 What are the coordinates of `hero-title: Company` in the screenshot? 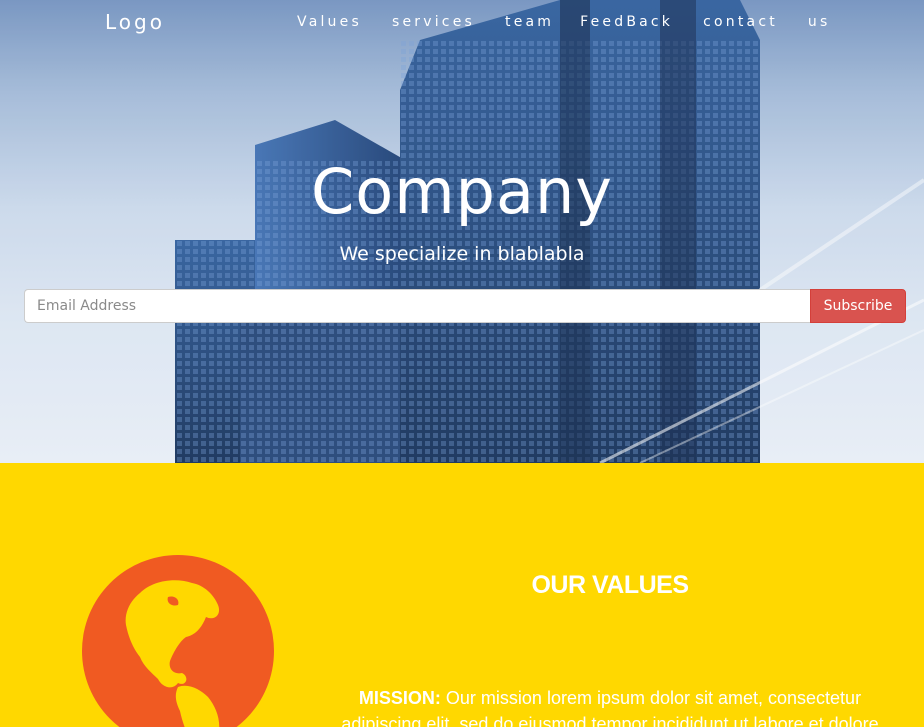 It's located at (462, 191).